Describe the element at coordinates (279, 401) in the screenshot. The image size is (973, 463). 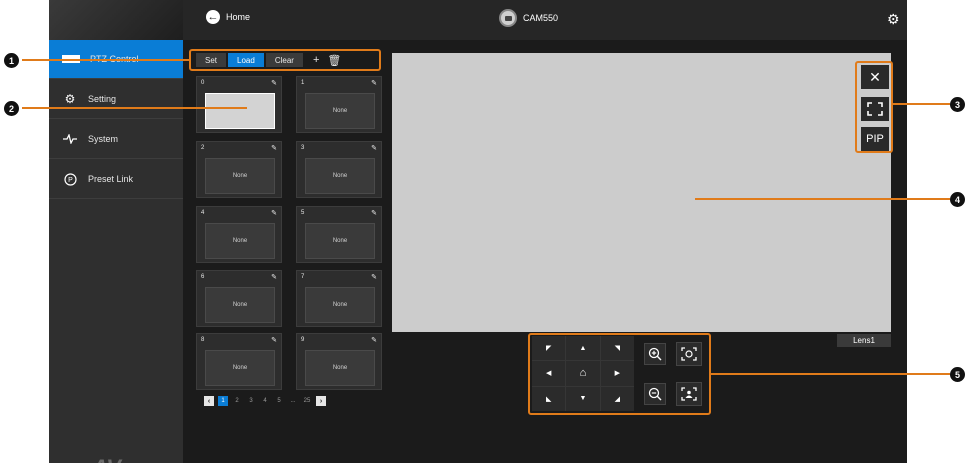
I see `page-link: 5` at that location.